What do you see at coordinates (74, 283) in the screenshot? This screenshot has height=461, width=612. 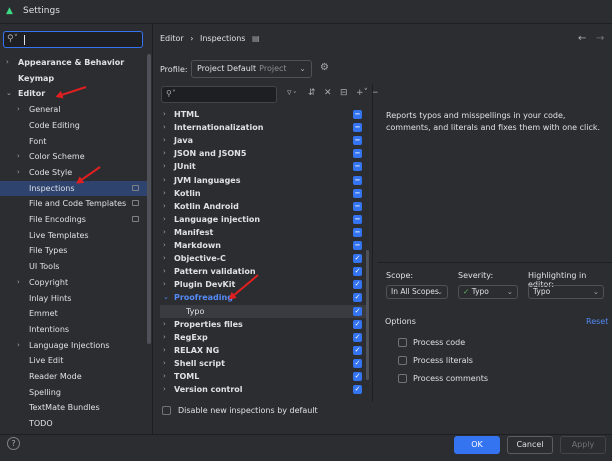 I see `sidebar-item-copyright: › Copyright` at bounding box center [74, 283].